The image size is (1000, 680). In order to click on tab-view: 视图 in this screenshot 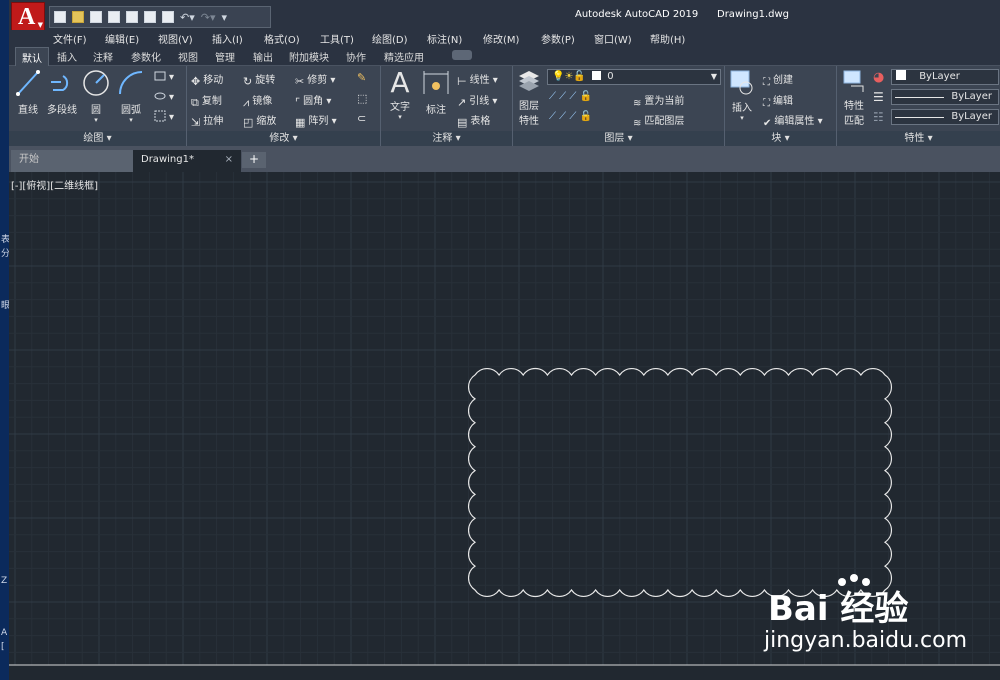, I will do `click(188, 56)`.